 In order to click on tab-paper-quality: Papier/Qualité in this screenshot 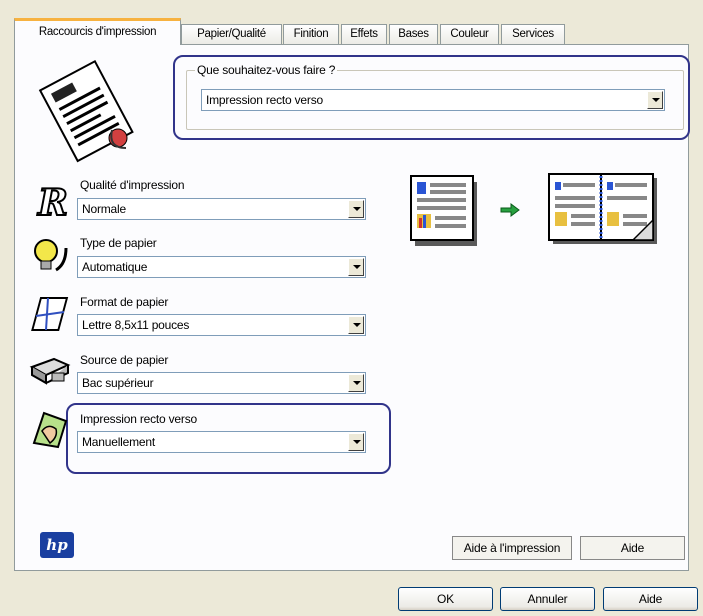, I will do `click(231, 34)`.